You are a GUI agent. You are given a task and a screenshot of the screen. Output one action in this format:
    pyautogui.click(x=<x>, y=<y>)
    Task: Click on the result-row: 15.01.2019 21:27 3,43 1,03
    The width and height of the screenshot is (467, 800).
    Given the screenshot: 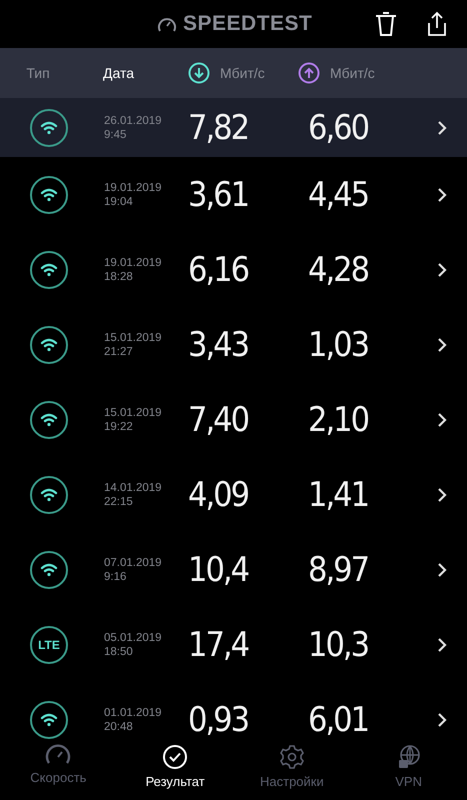 What is the action you would take?
    pyautogui.click(x=233, y=344)
    